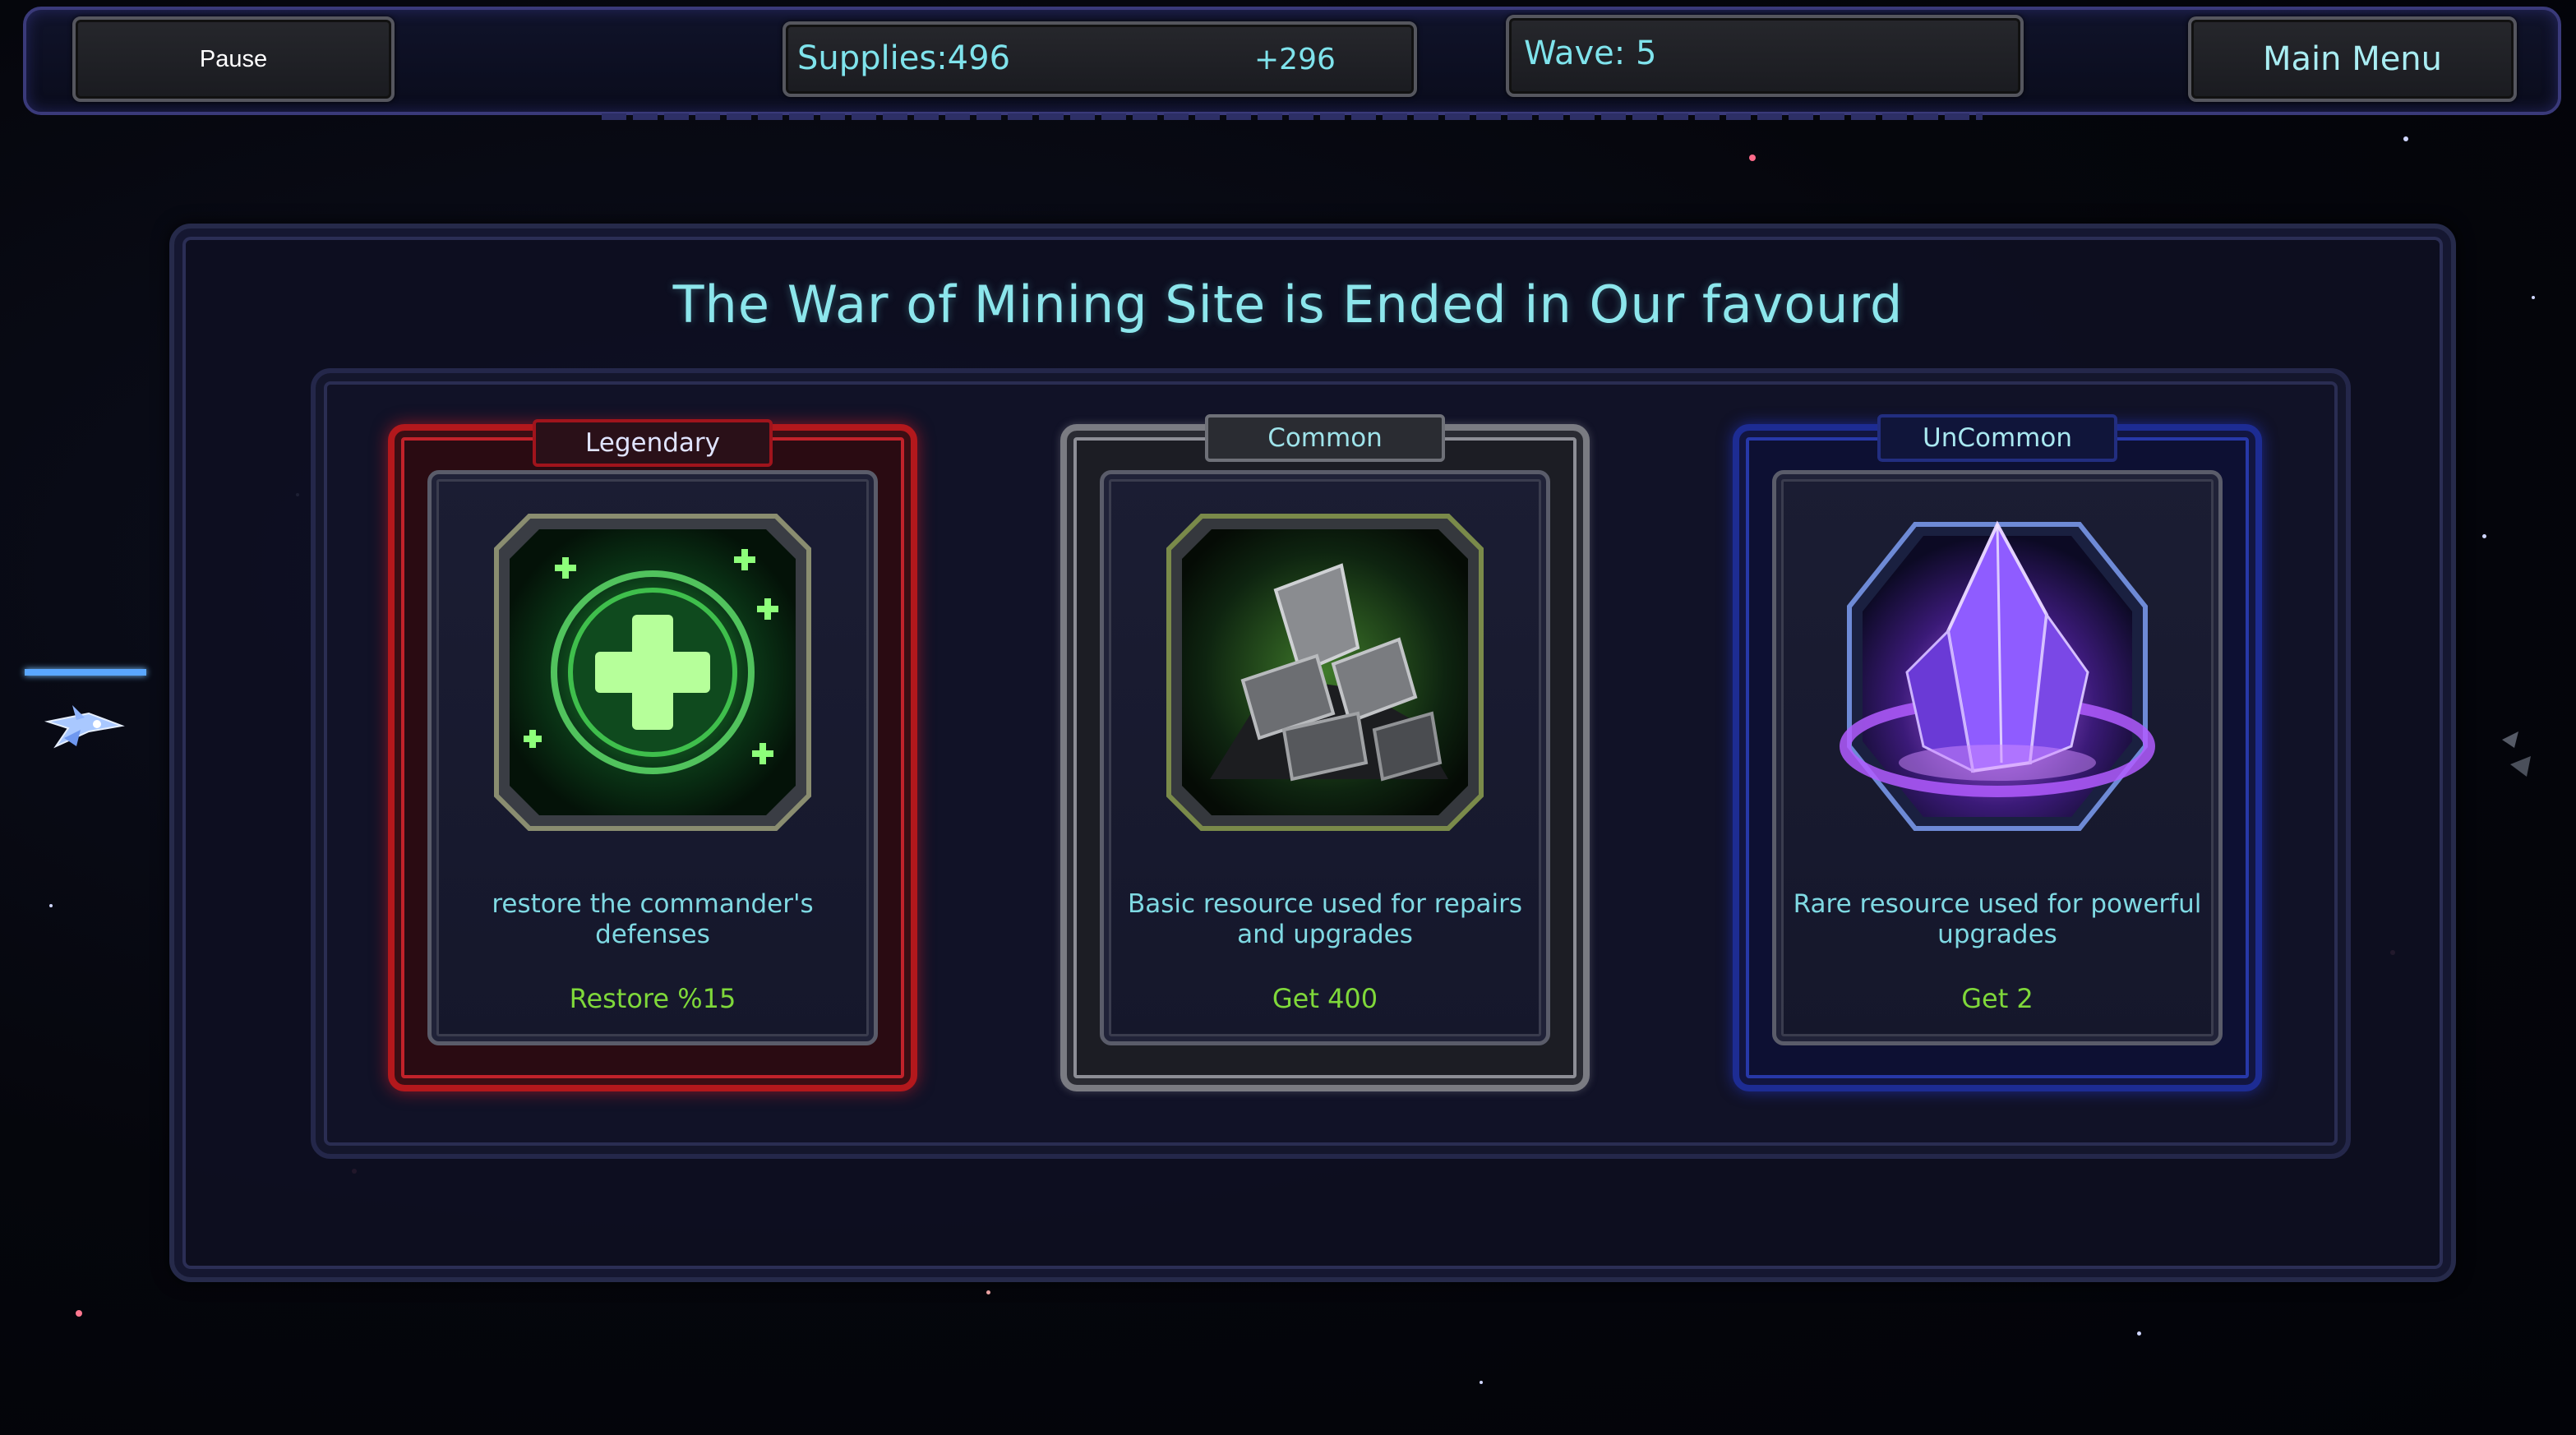 Image resolution: width=2576 pixels, height=1435 pixels. What do you see at coordinates (1293, 116) in the screenshot?
I see `hud-decor-strip` at bounding box center [1293, 116].